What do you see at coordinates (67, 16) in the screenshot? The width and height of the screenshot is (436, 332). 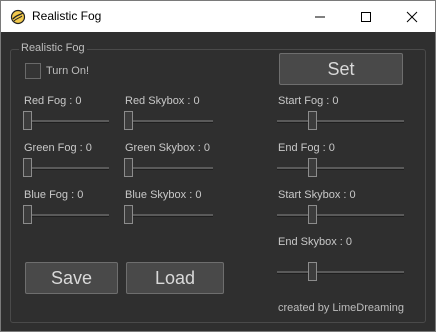 I see `window-title: Realistic Fog` at bounding box center [67, 16].